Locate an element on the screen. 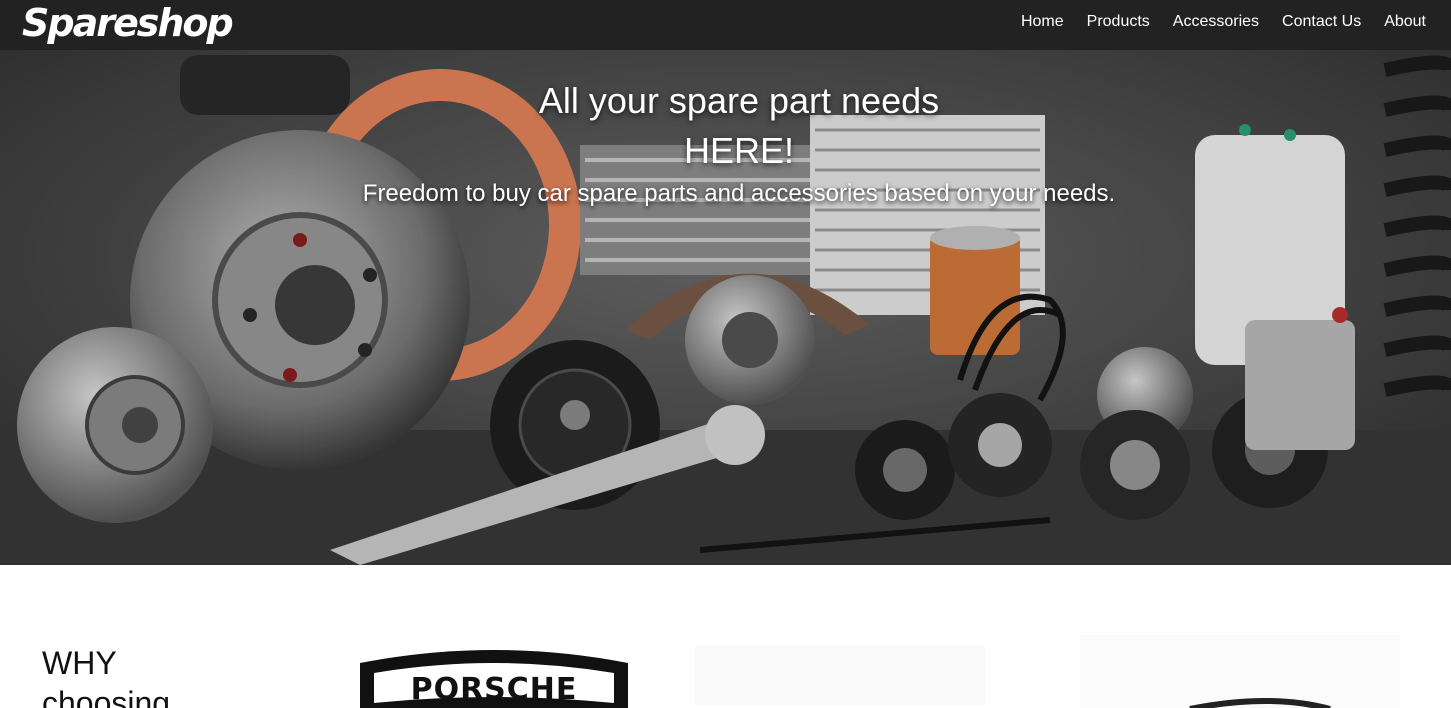 The image size is (1451, 708). brand-logo-partial is located at coordinates (1240, 671).